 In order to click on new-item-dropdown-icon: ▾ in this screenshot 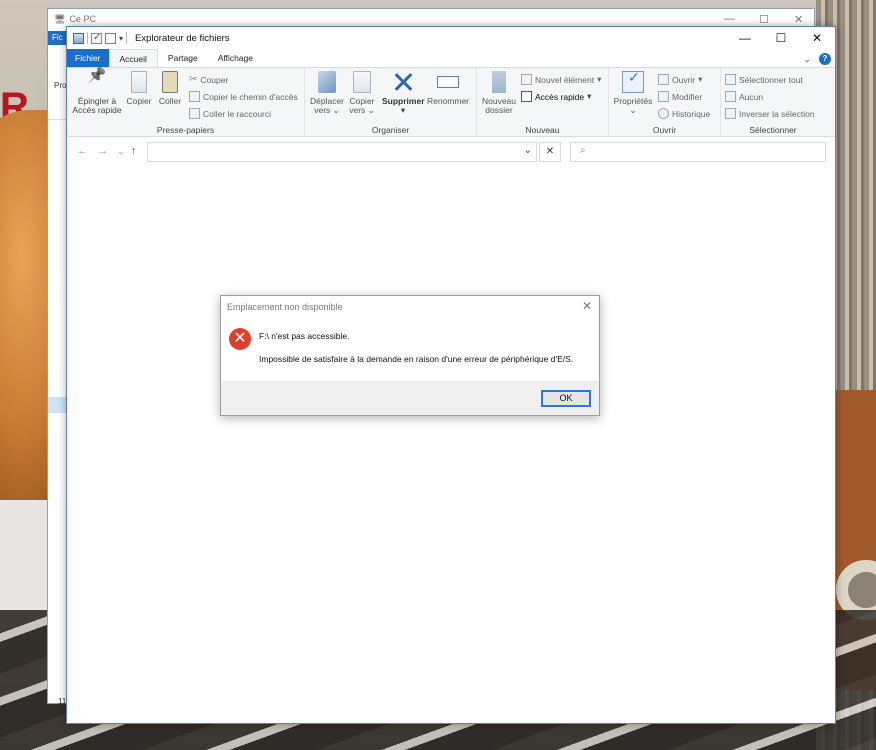, I will do `click(599, 79)`.